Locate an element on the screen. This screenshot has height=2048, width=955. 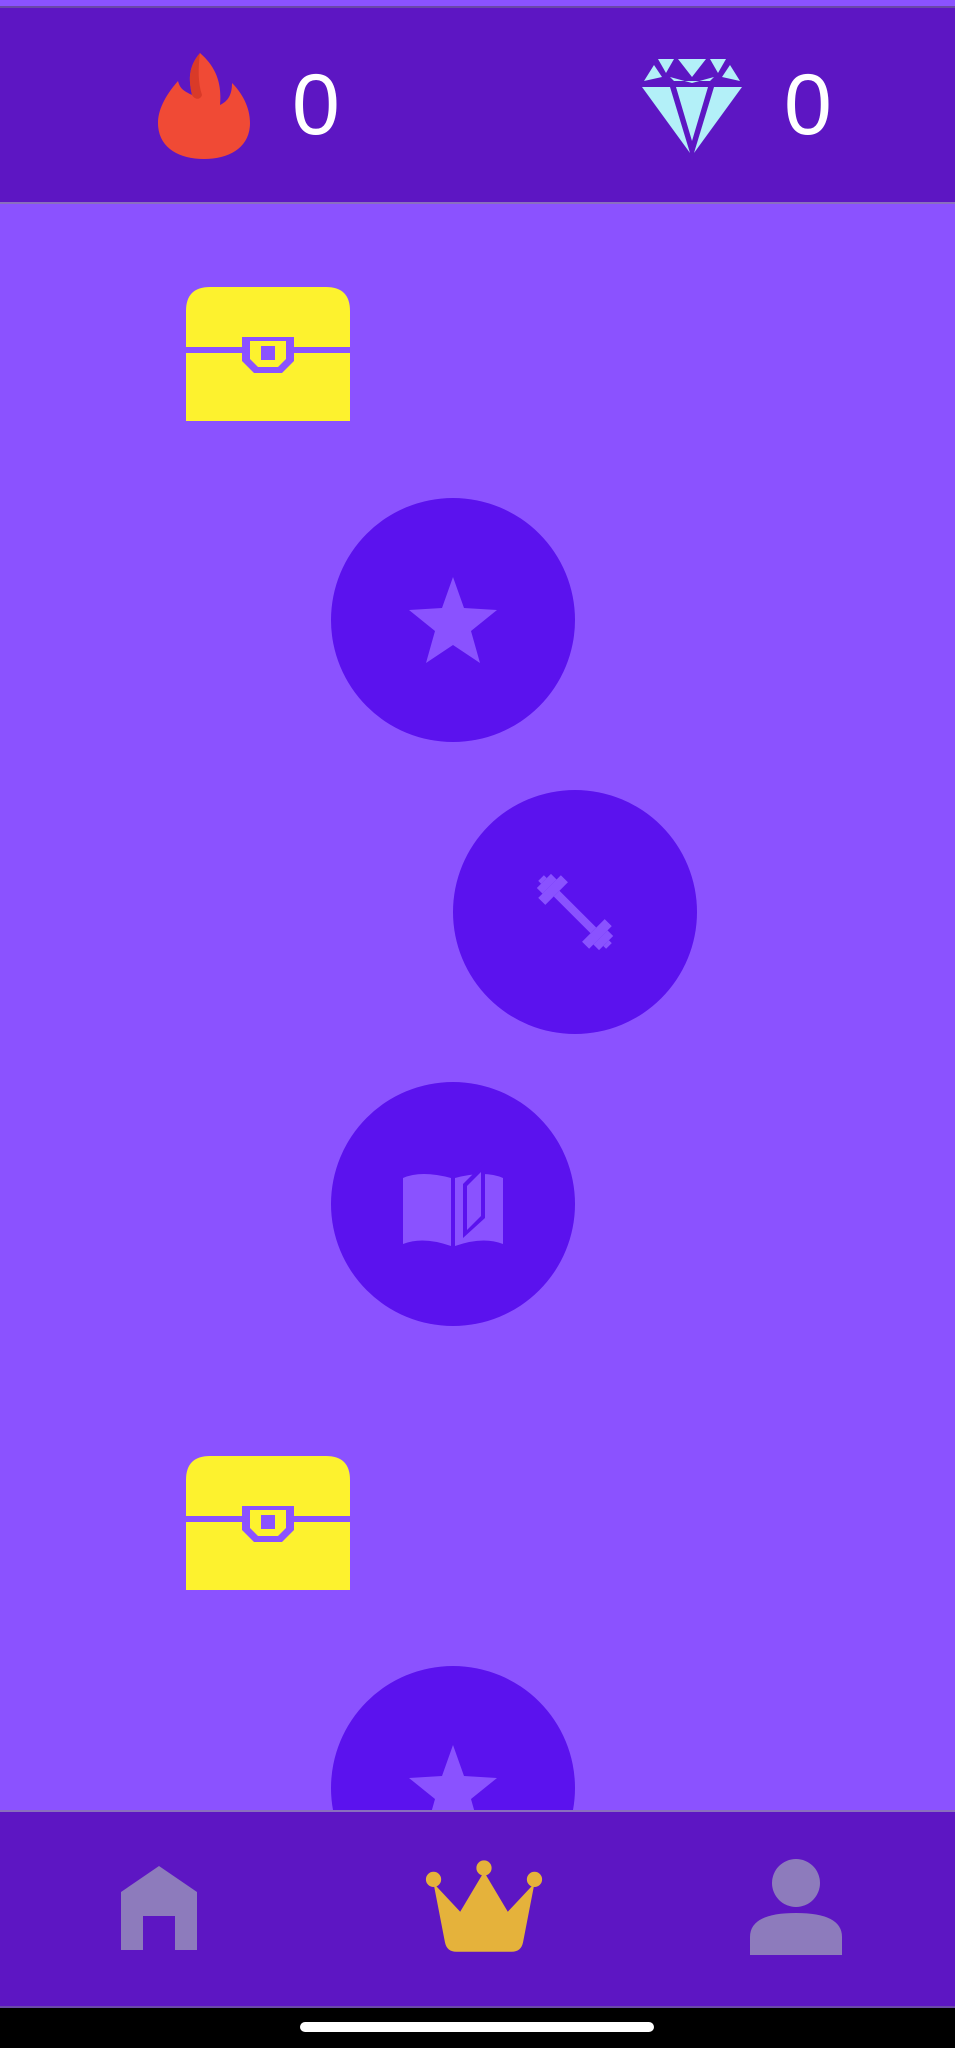
lesson-node-reading is located at coordinates (453, 1204).